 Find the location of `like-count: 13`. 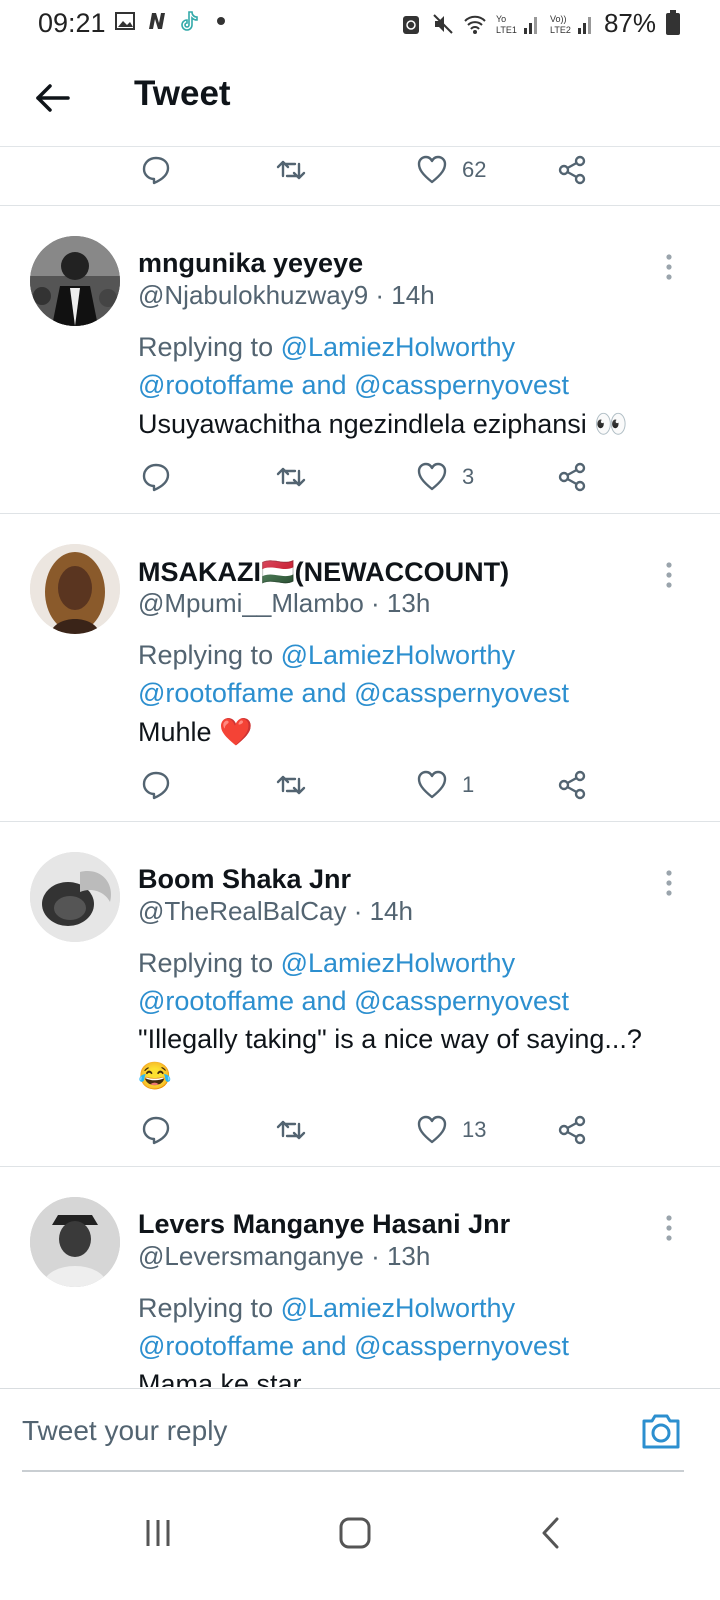

like-count: 13 is located at coordinates (474, 1129).